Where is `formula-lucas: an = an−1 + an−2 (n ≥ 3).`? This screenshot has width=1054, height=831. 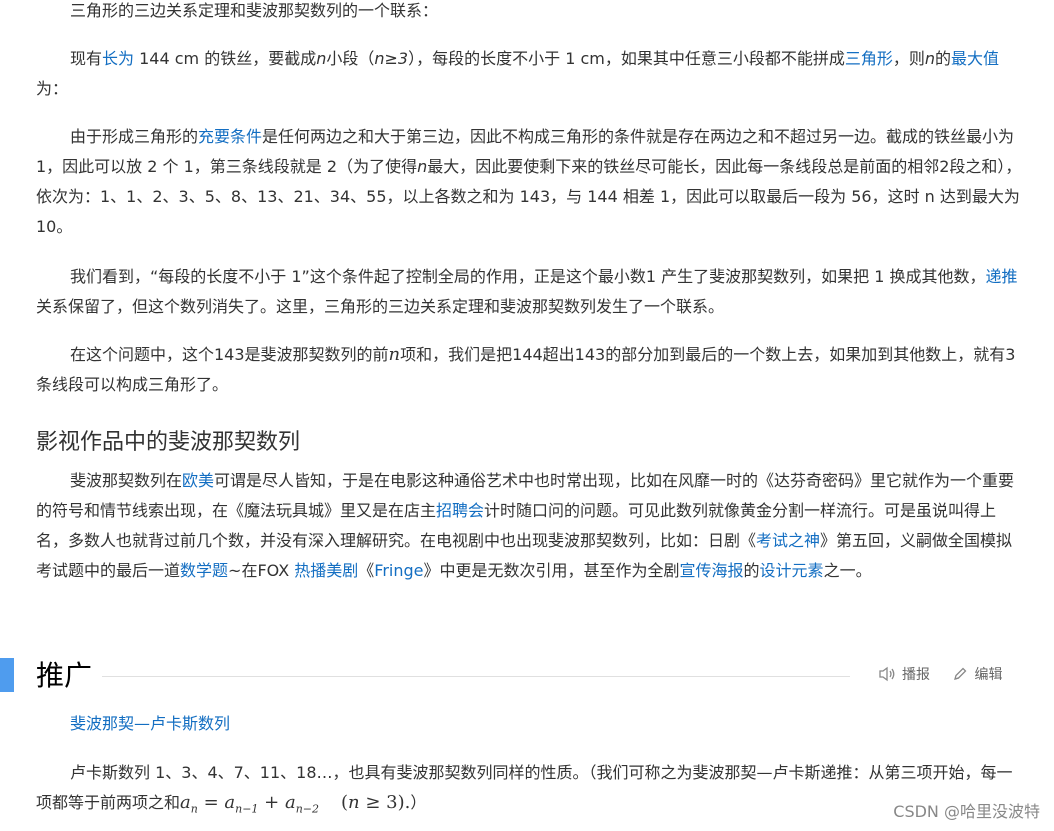
formula-lucas: an = an−1 + an−2 (n ≥ 3). is located at coordinates (295, 804).